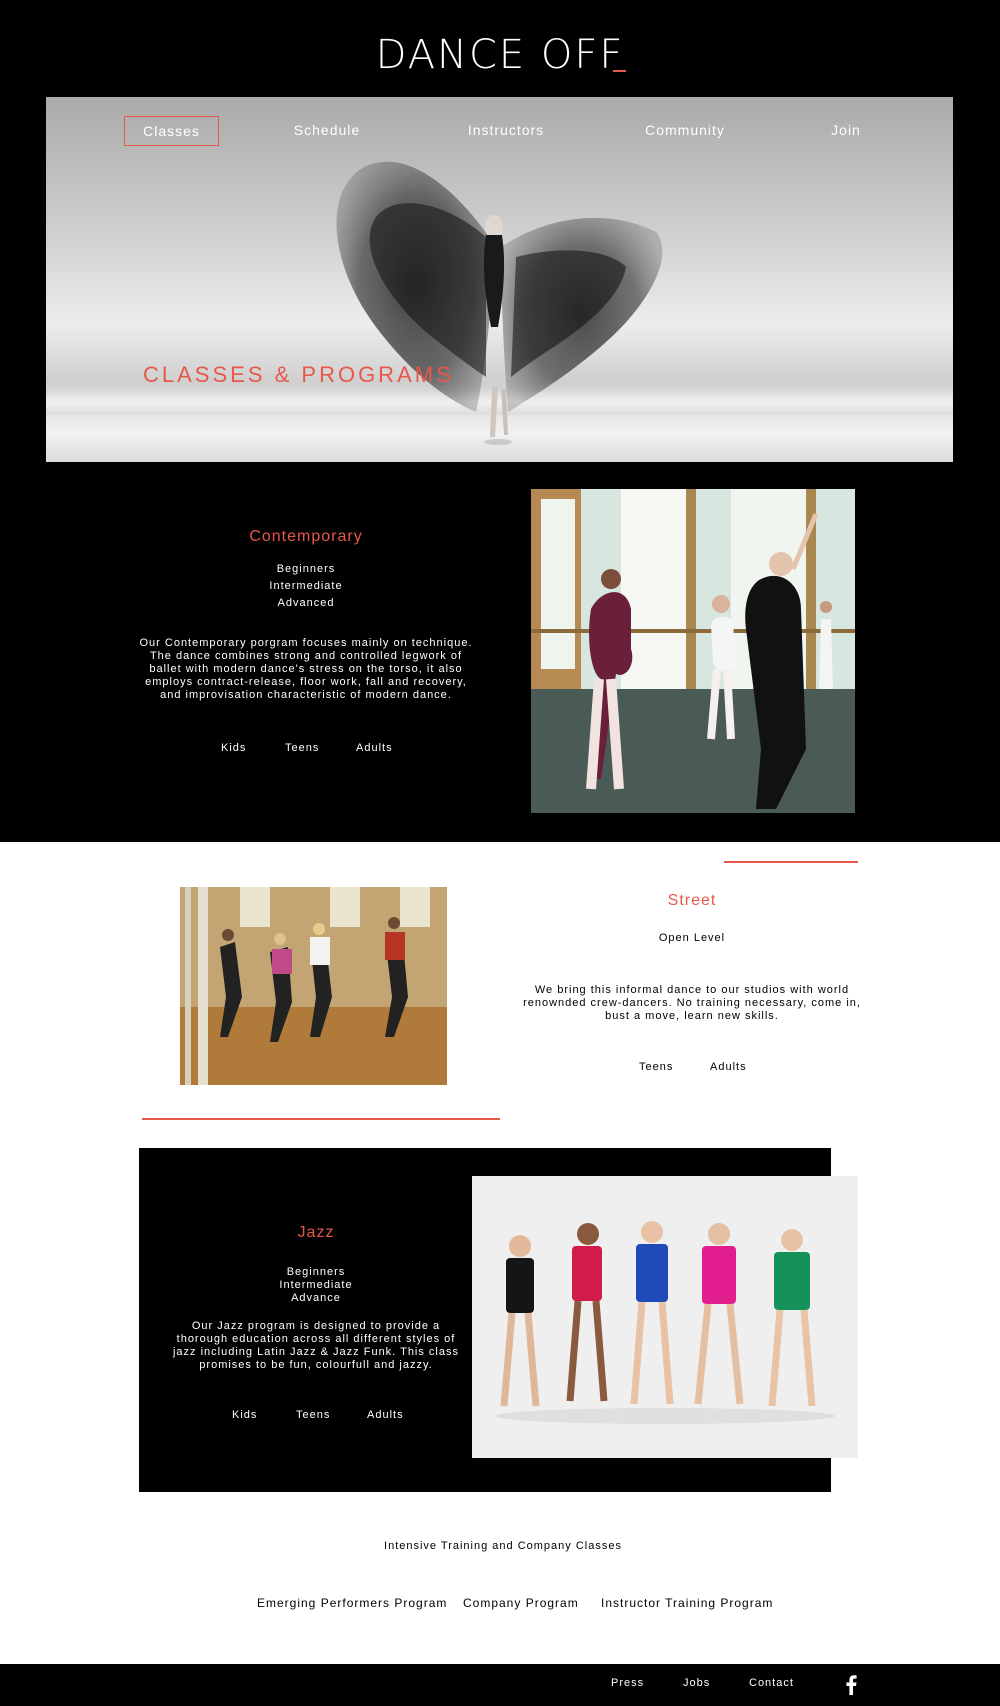  I want to click on facebook-icon, so click(851, 1685).